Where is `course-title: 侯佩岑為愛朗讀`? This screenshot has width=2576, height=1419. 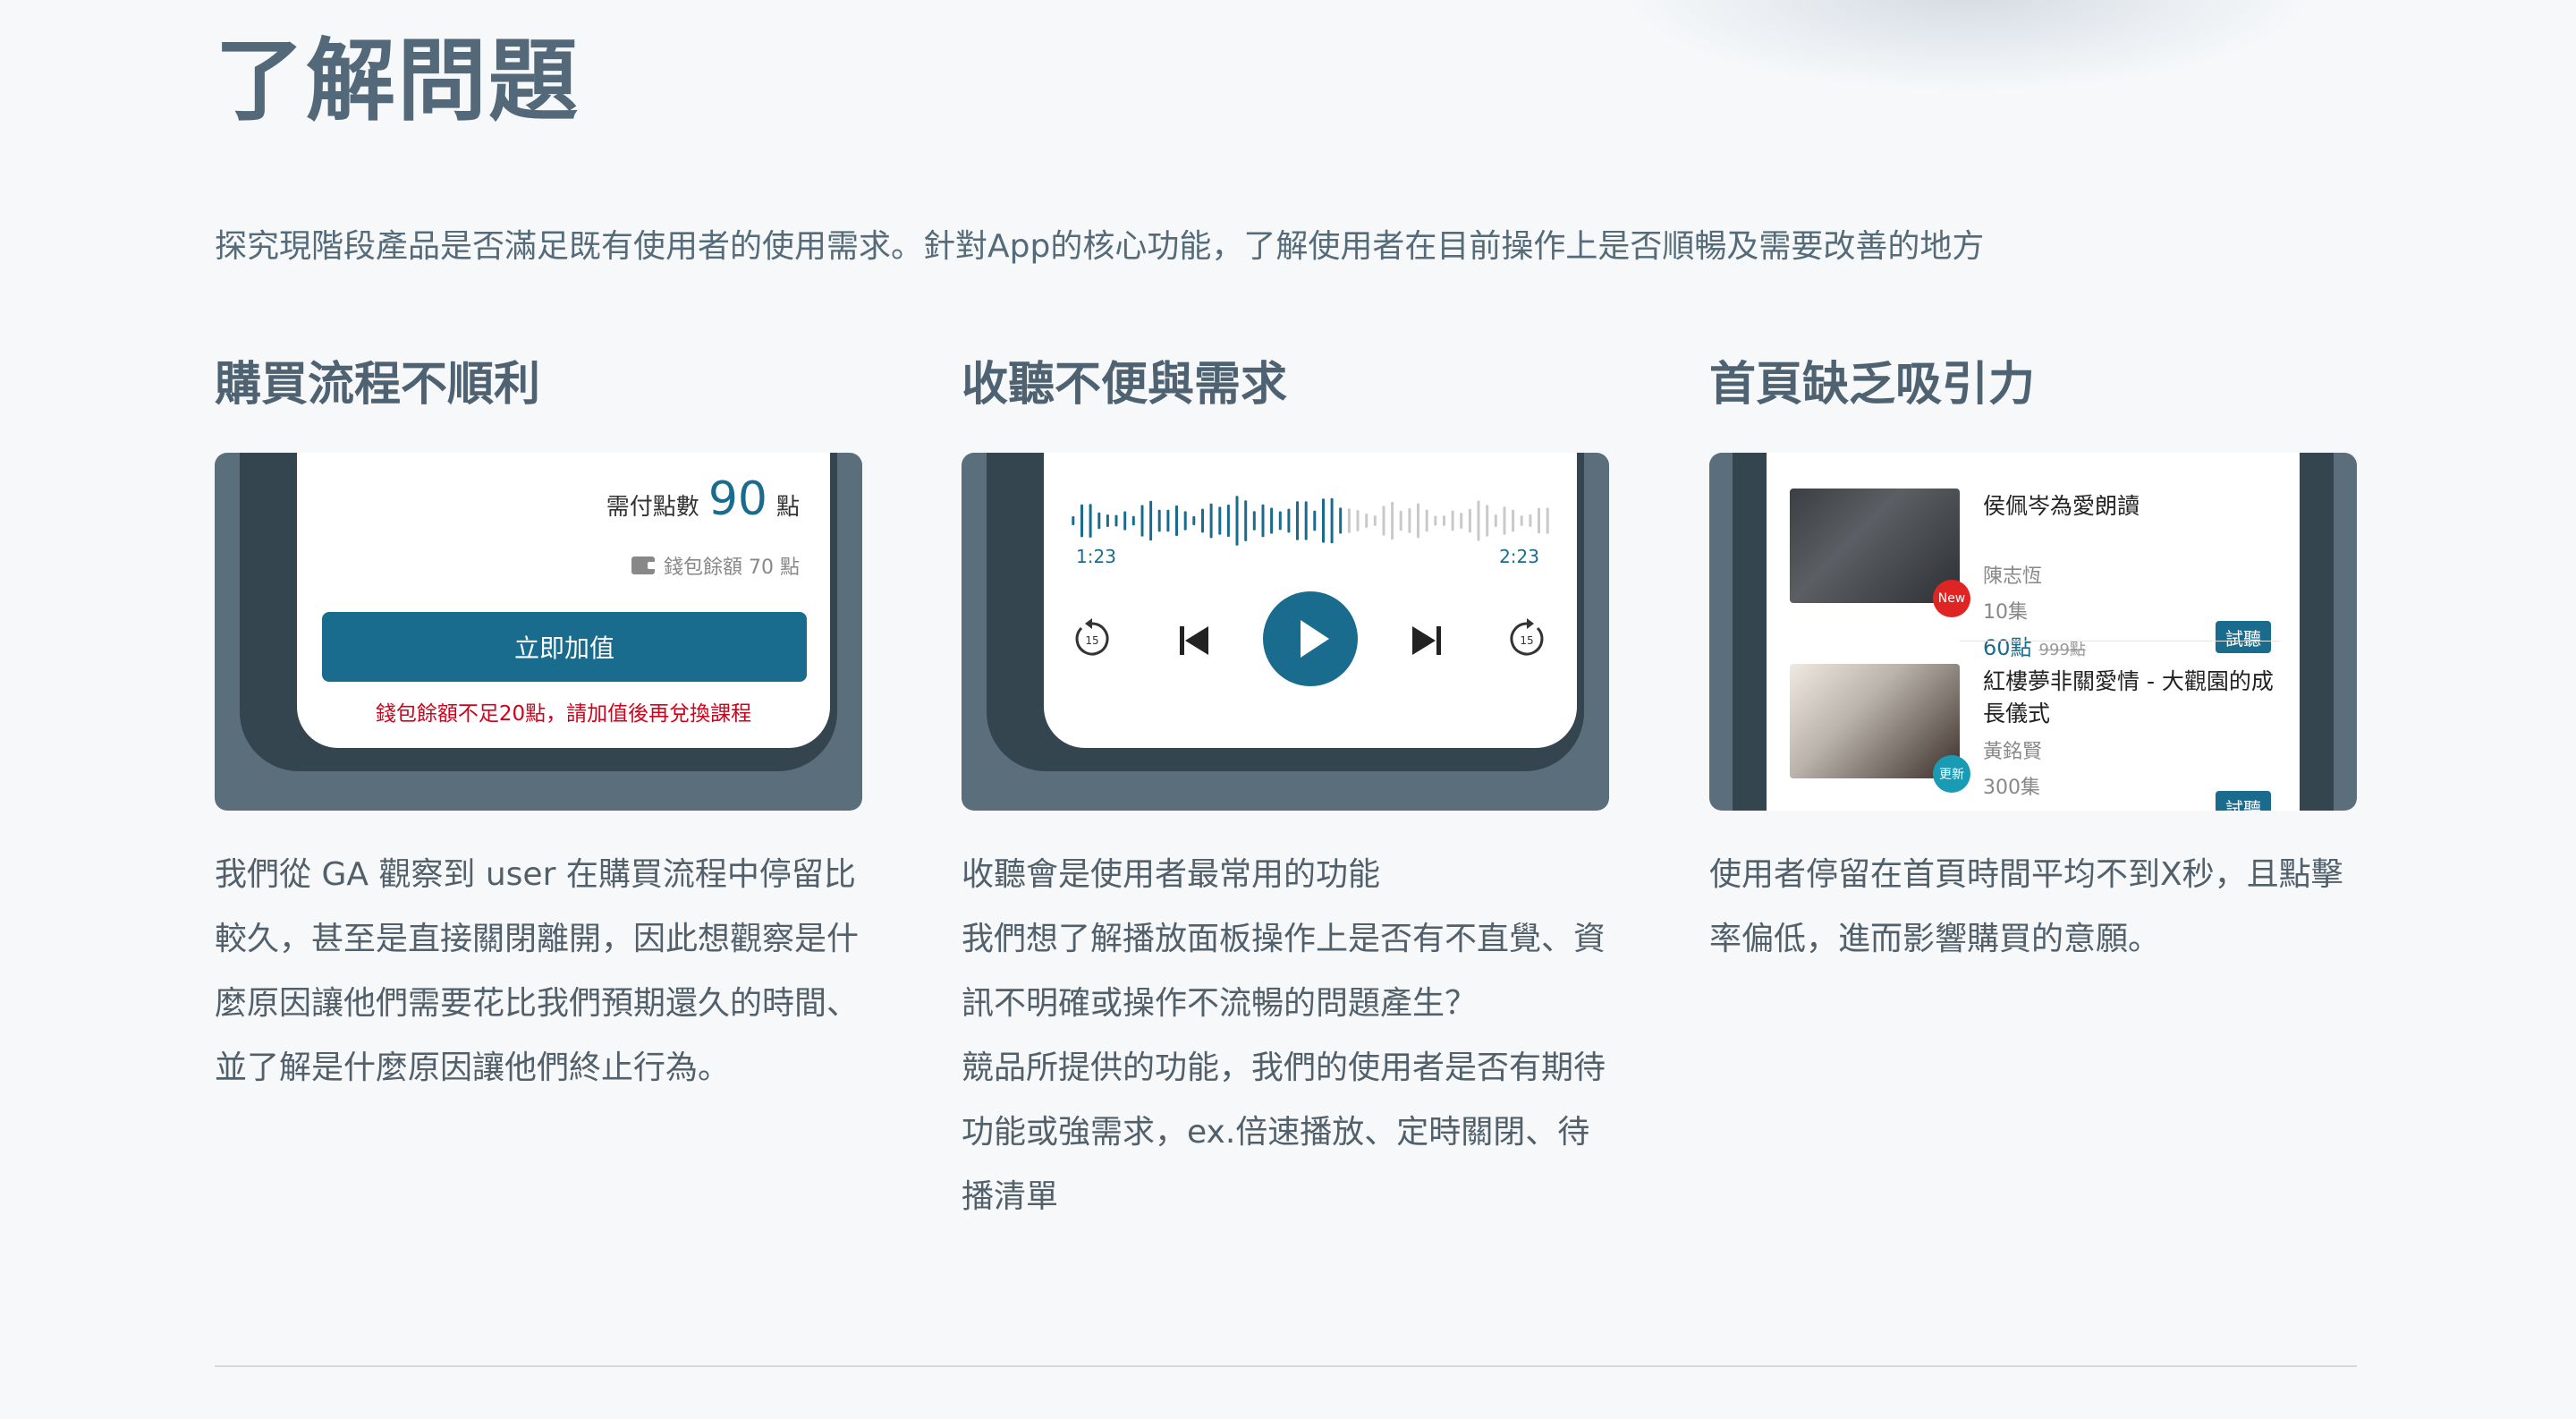 course-title: 侯佩岑為愛朗讀 is located at coordinates (2061, 506).